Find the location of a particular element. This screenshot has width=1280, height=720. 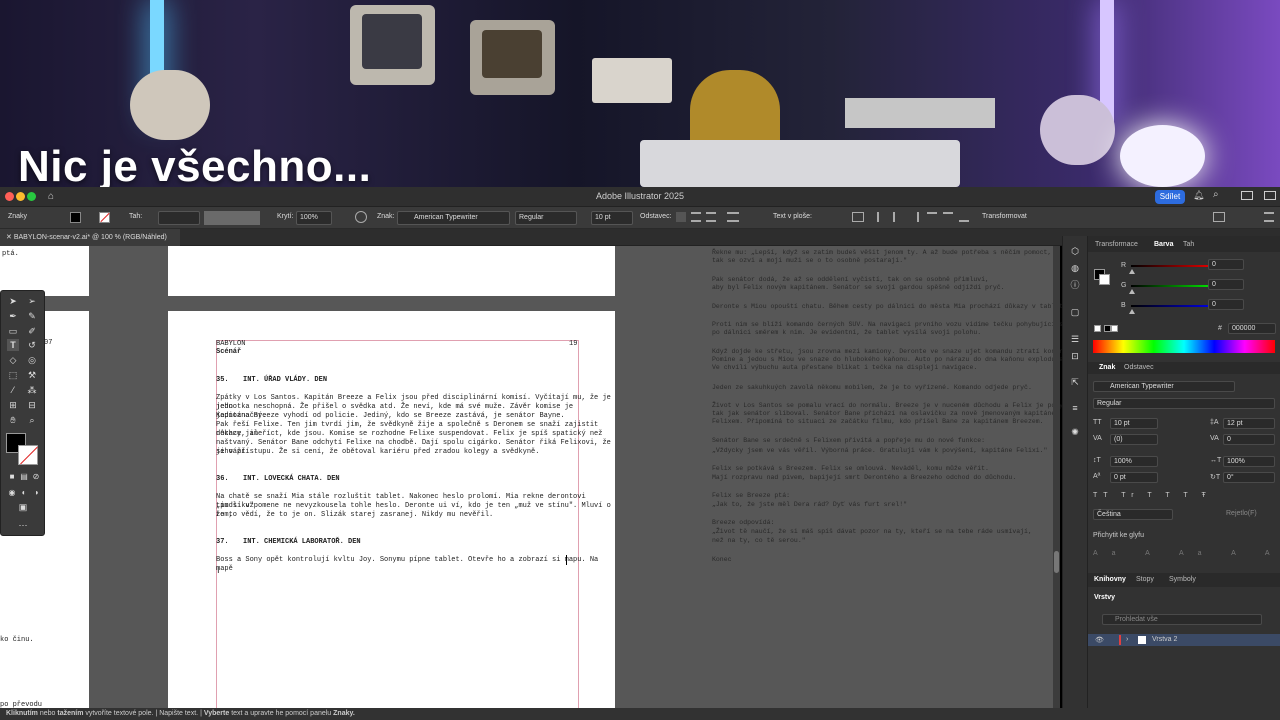

align-objects-center-icon is located at coordinates (898, 217).